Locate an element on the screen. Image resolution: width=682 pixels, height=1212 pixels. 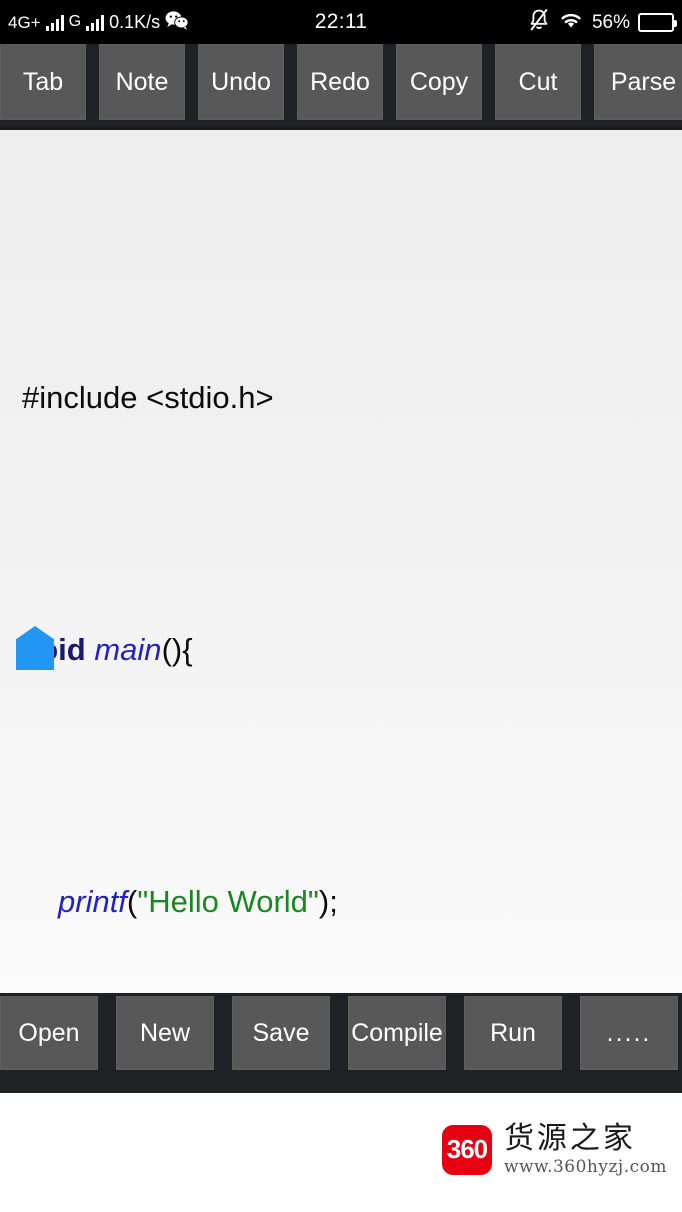
cut-button: Cut is located at coordinates (538, 82).